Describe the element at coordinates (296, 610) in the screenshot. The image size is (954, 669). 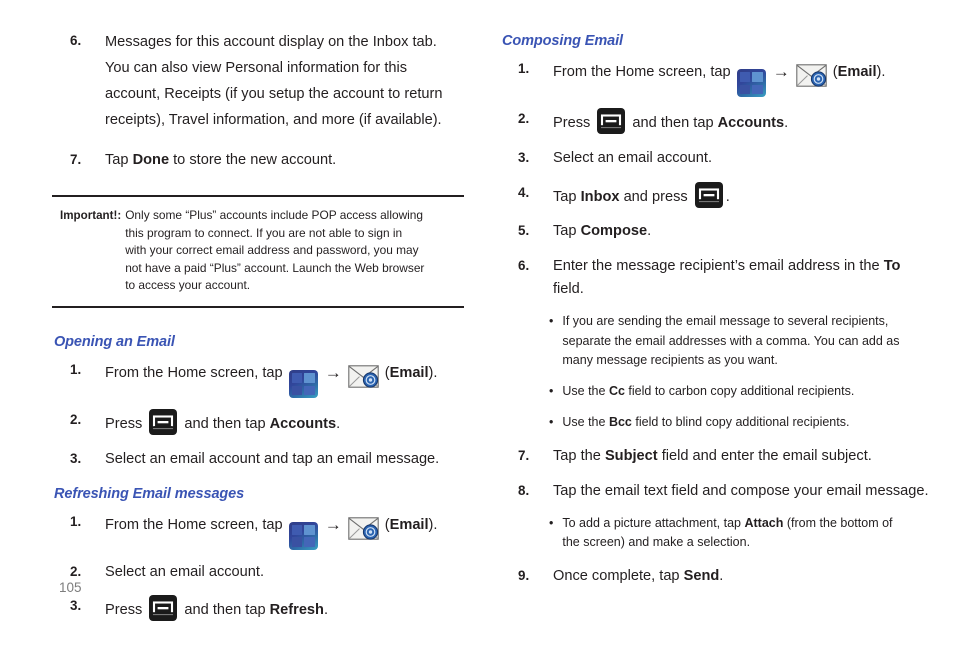
I see `step-text-bold: Refresh` at that location.